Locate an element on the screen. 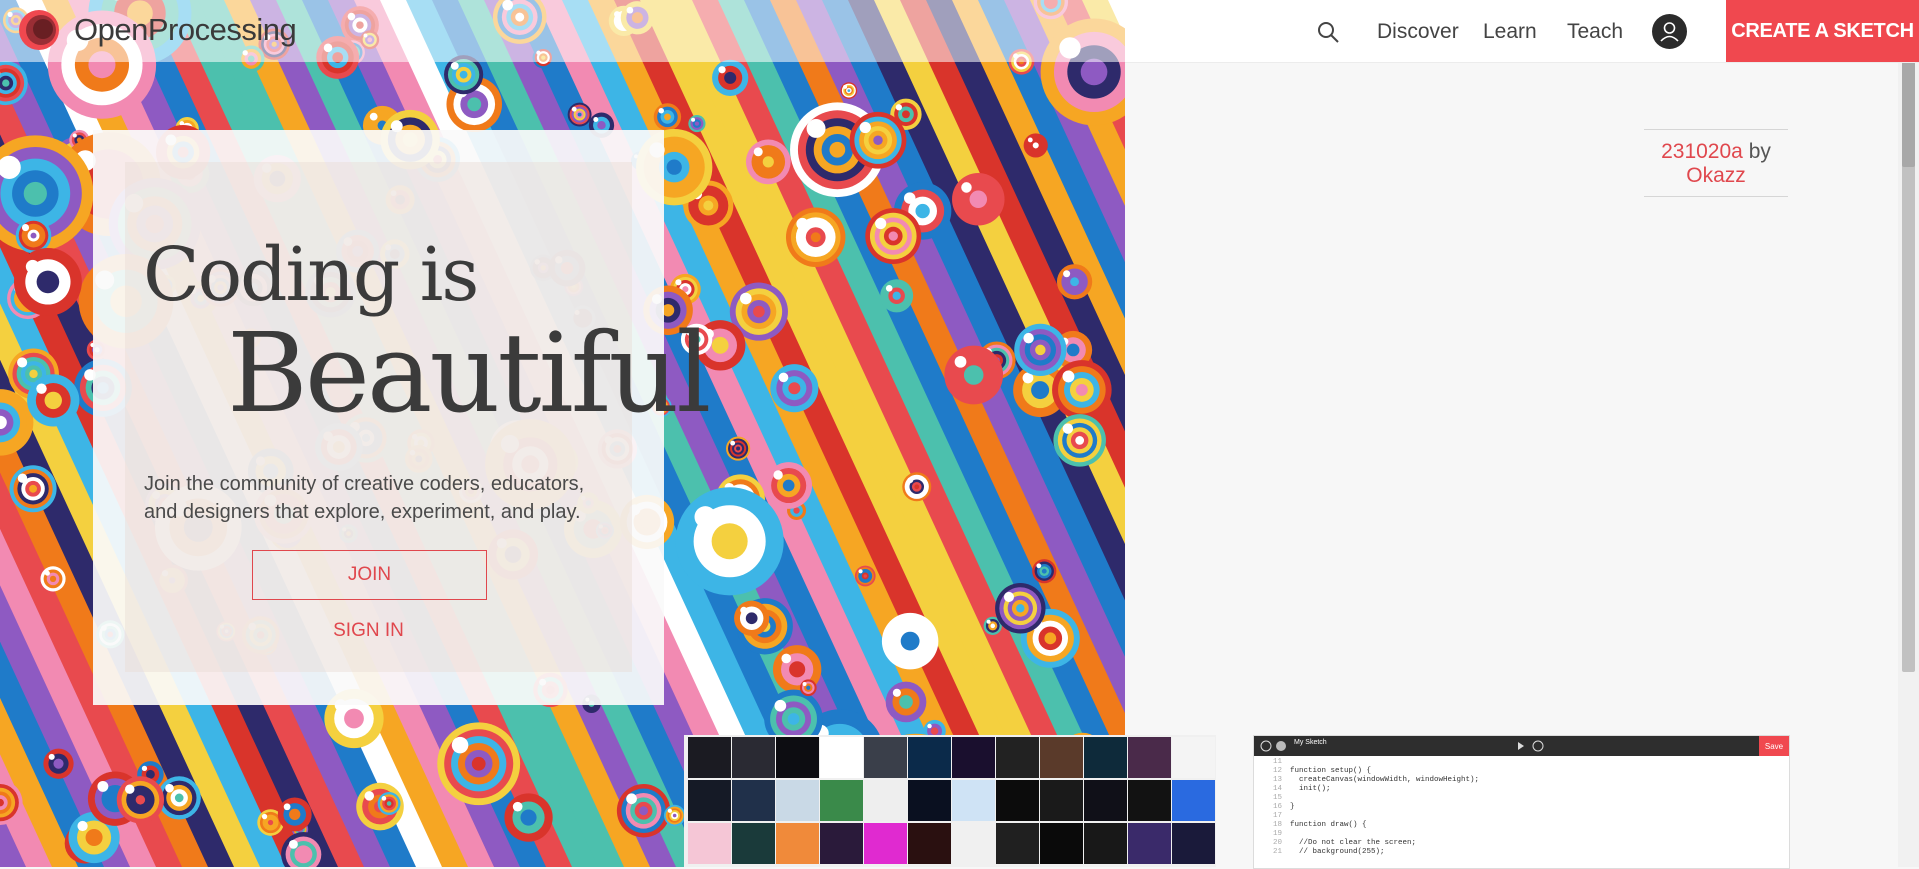  nav-teach: Teach is located at coordinates (1595, 32).